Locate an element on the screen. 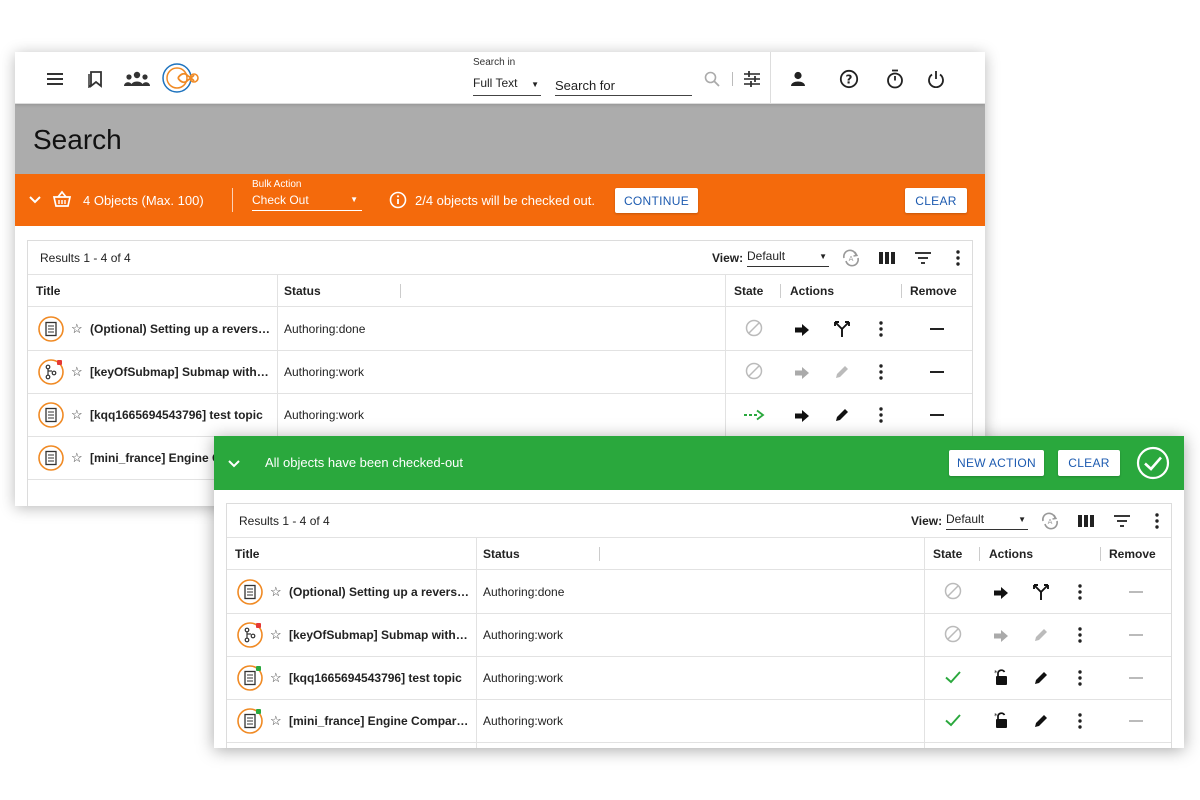  users-icon is located at coordinates (137, 79).